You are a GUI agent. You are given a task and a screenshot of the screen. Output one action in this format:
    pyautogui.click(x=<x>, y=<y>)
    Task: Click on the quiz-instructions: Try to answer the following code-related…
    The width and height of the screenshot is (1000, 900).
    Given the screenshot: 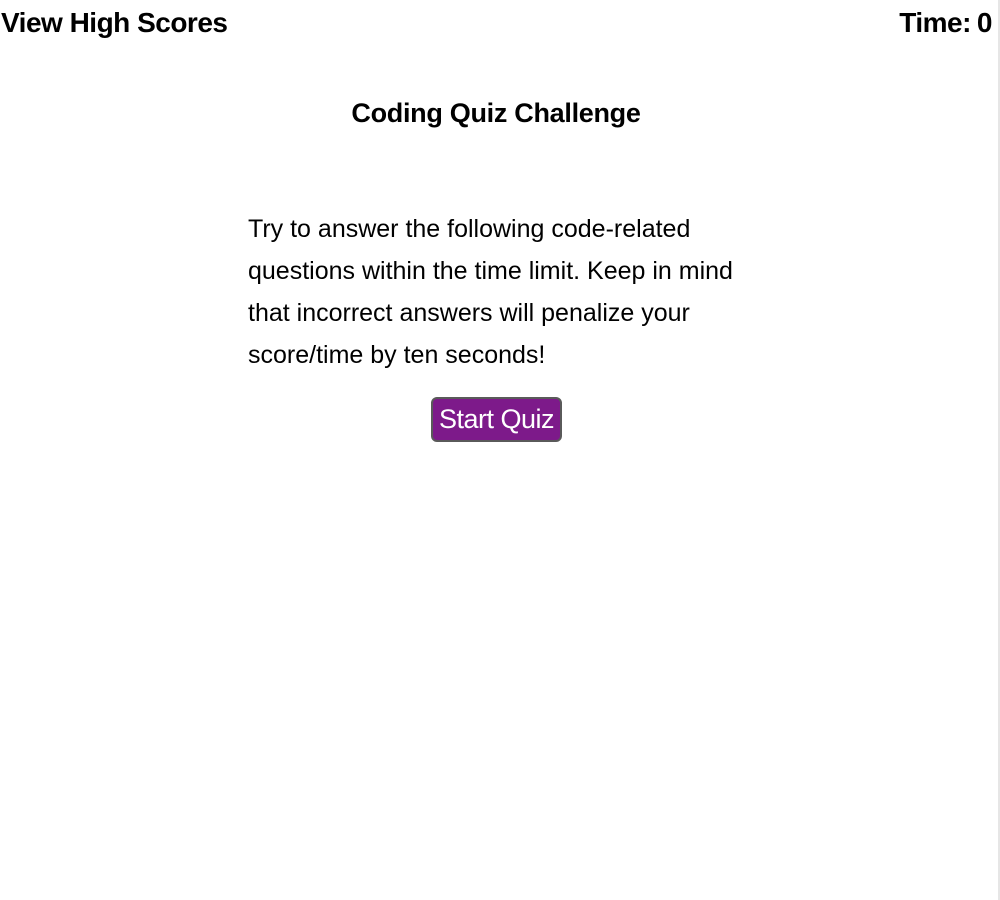 What is the action you would take?
    pyautogui.click(x=490, y=292)
    